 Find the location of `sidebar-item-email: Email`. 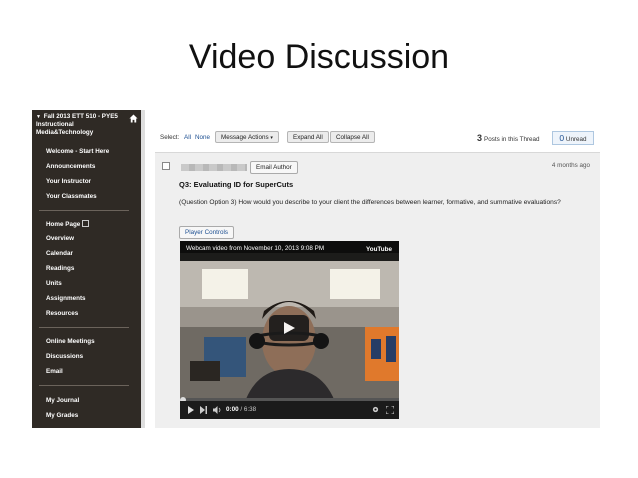

sidebar-item-email: Email is located at coordinates (54, 371).